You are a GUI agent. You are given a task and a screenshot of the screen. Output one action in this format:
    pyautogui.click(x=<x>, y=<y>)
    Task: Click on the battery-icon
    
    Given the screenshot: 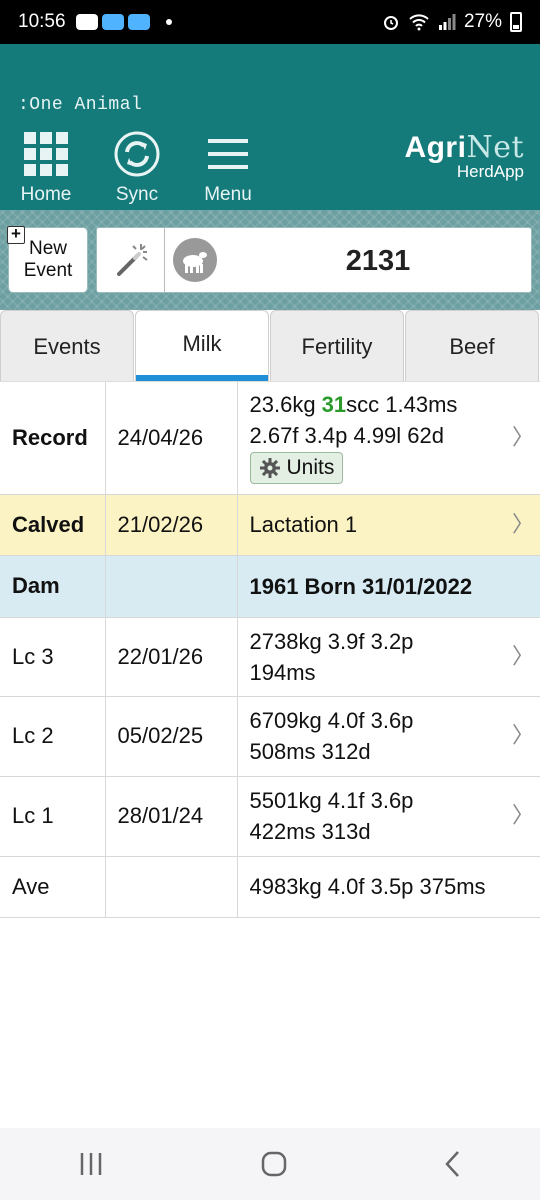 What is the action you would take?
    pyautogui.click(x=516, y=22)
    